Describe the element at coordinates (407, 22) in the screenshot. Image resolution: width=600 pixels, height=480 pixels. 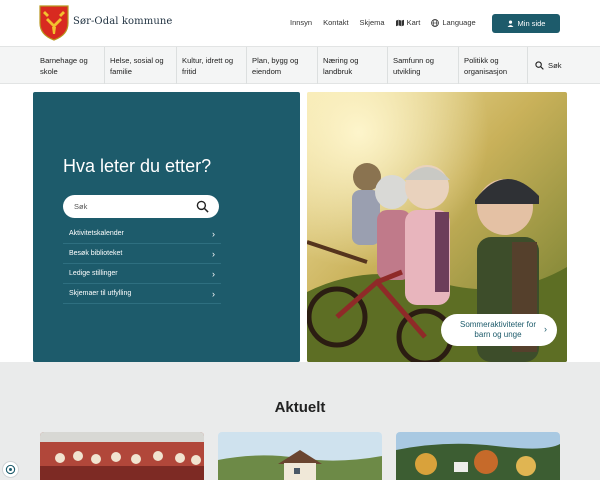
I see `link-kart: Kart` at that location.